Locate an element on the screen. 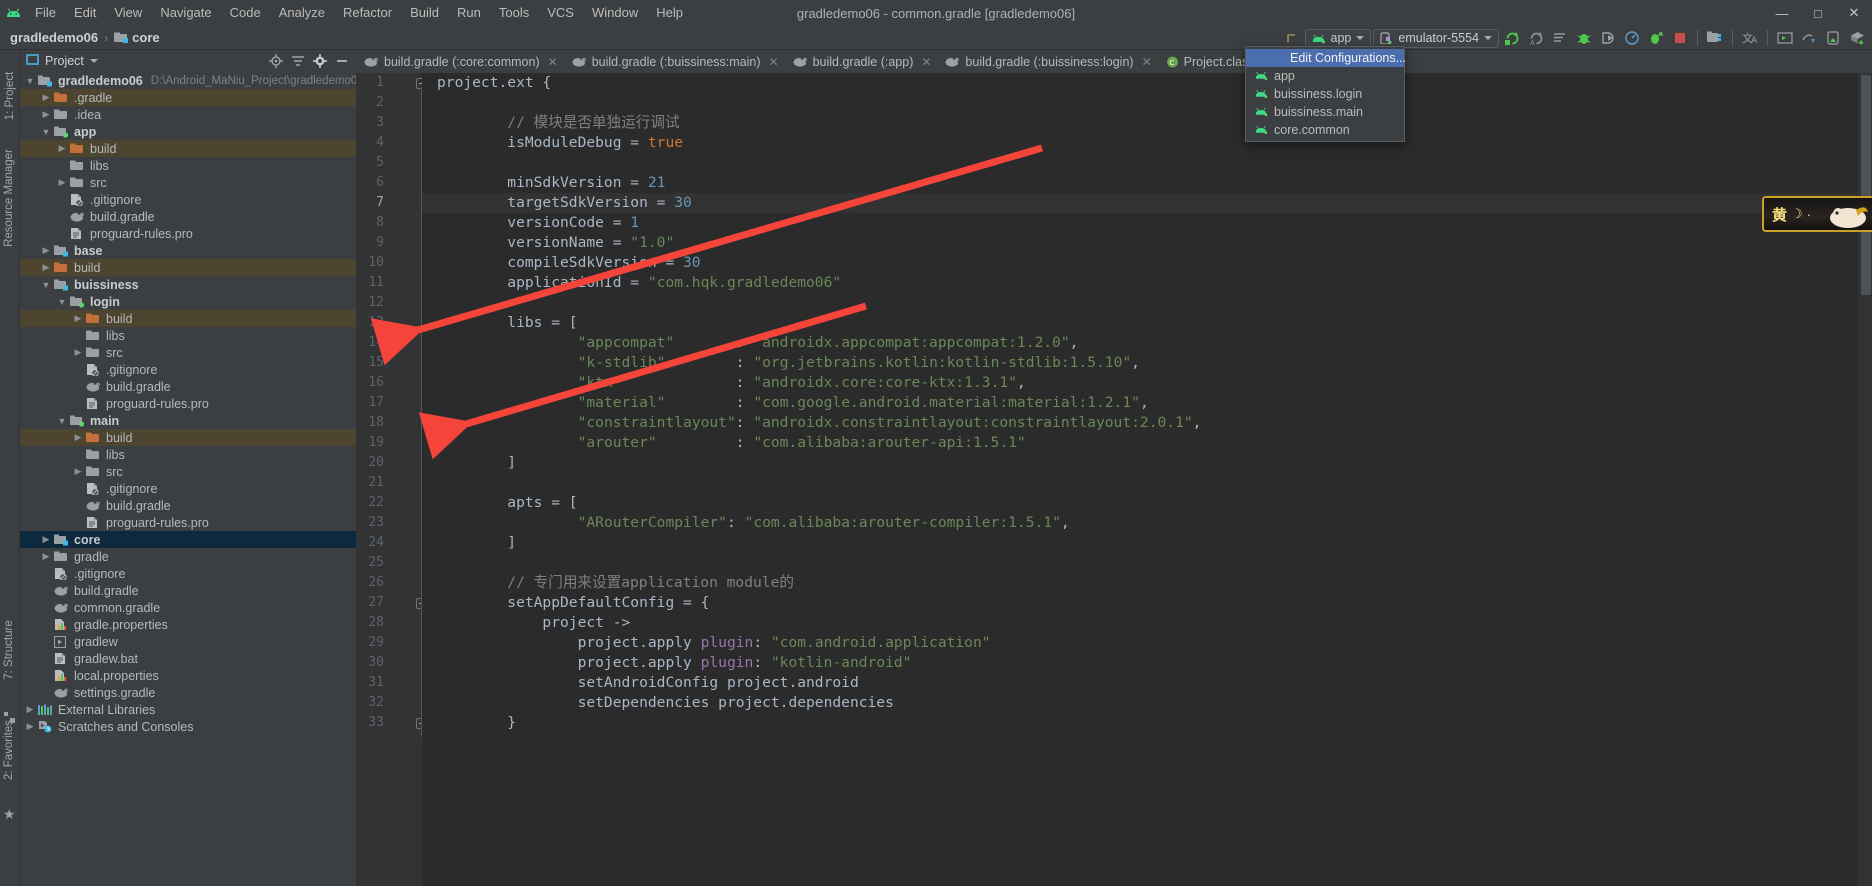 The image size is (1872, 886). run-config-item-app: app is located at coordinates (1325, 76).